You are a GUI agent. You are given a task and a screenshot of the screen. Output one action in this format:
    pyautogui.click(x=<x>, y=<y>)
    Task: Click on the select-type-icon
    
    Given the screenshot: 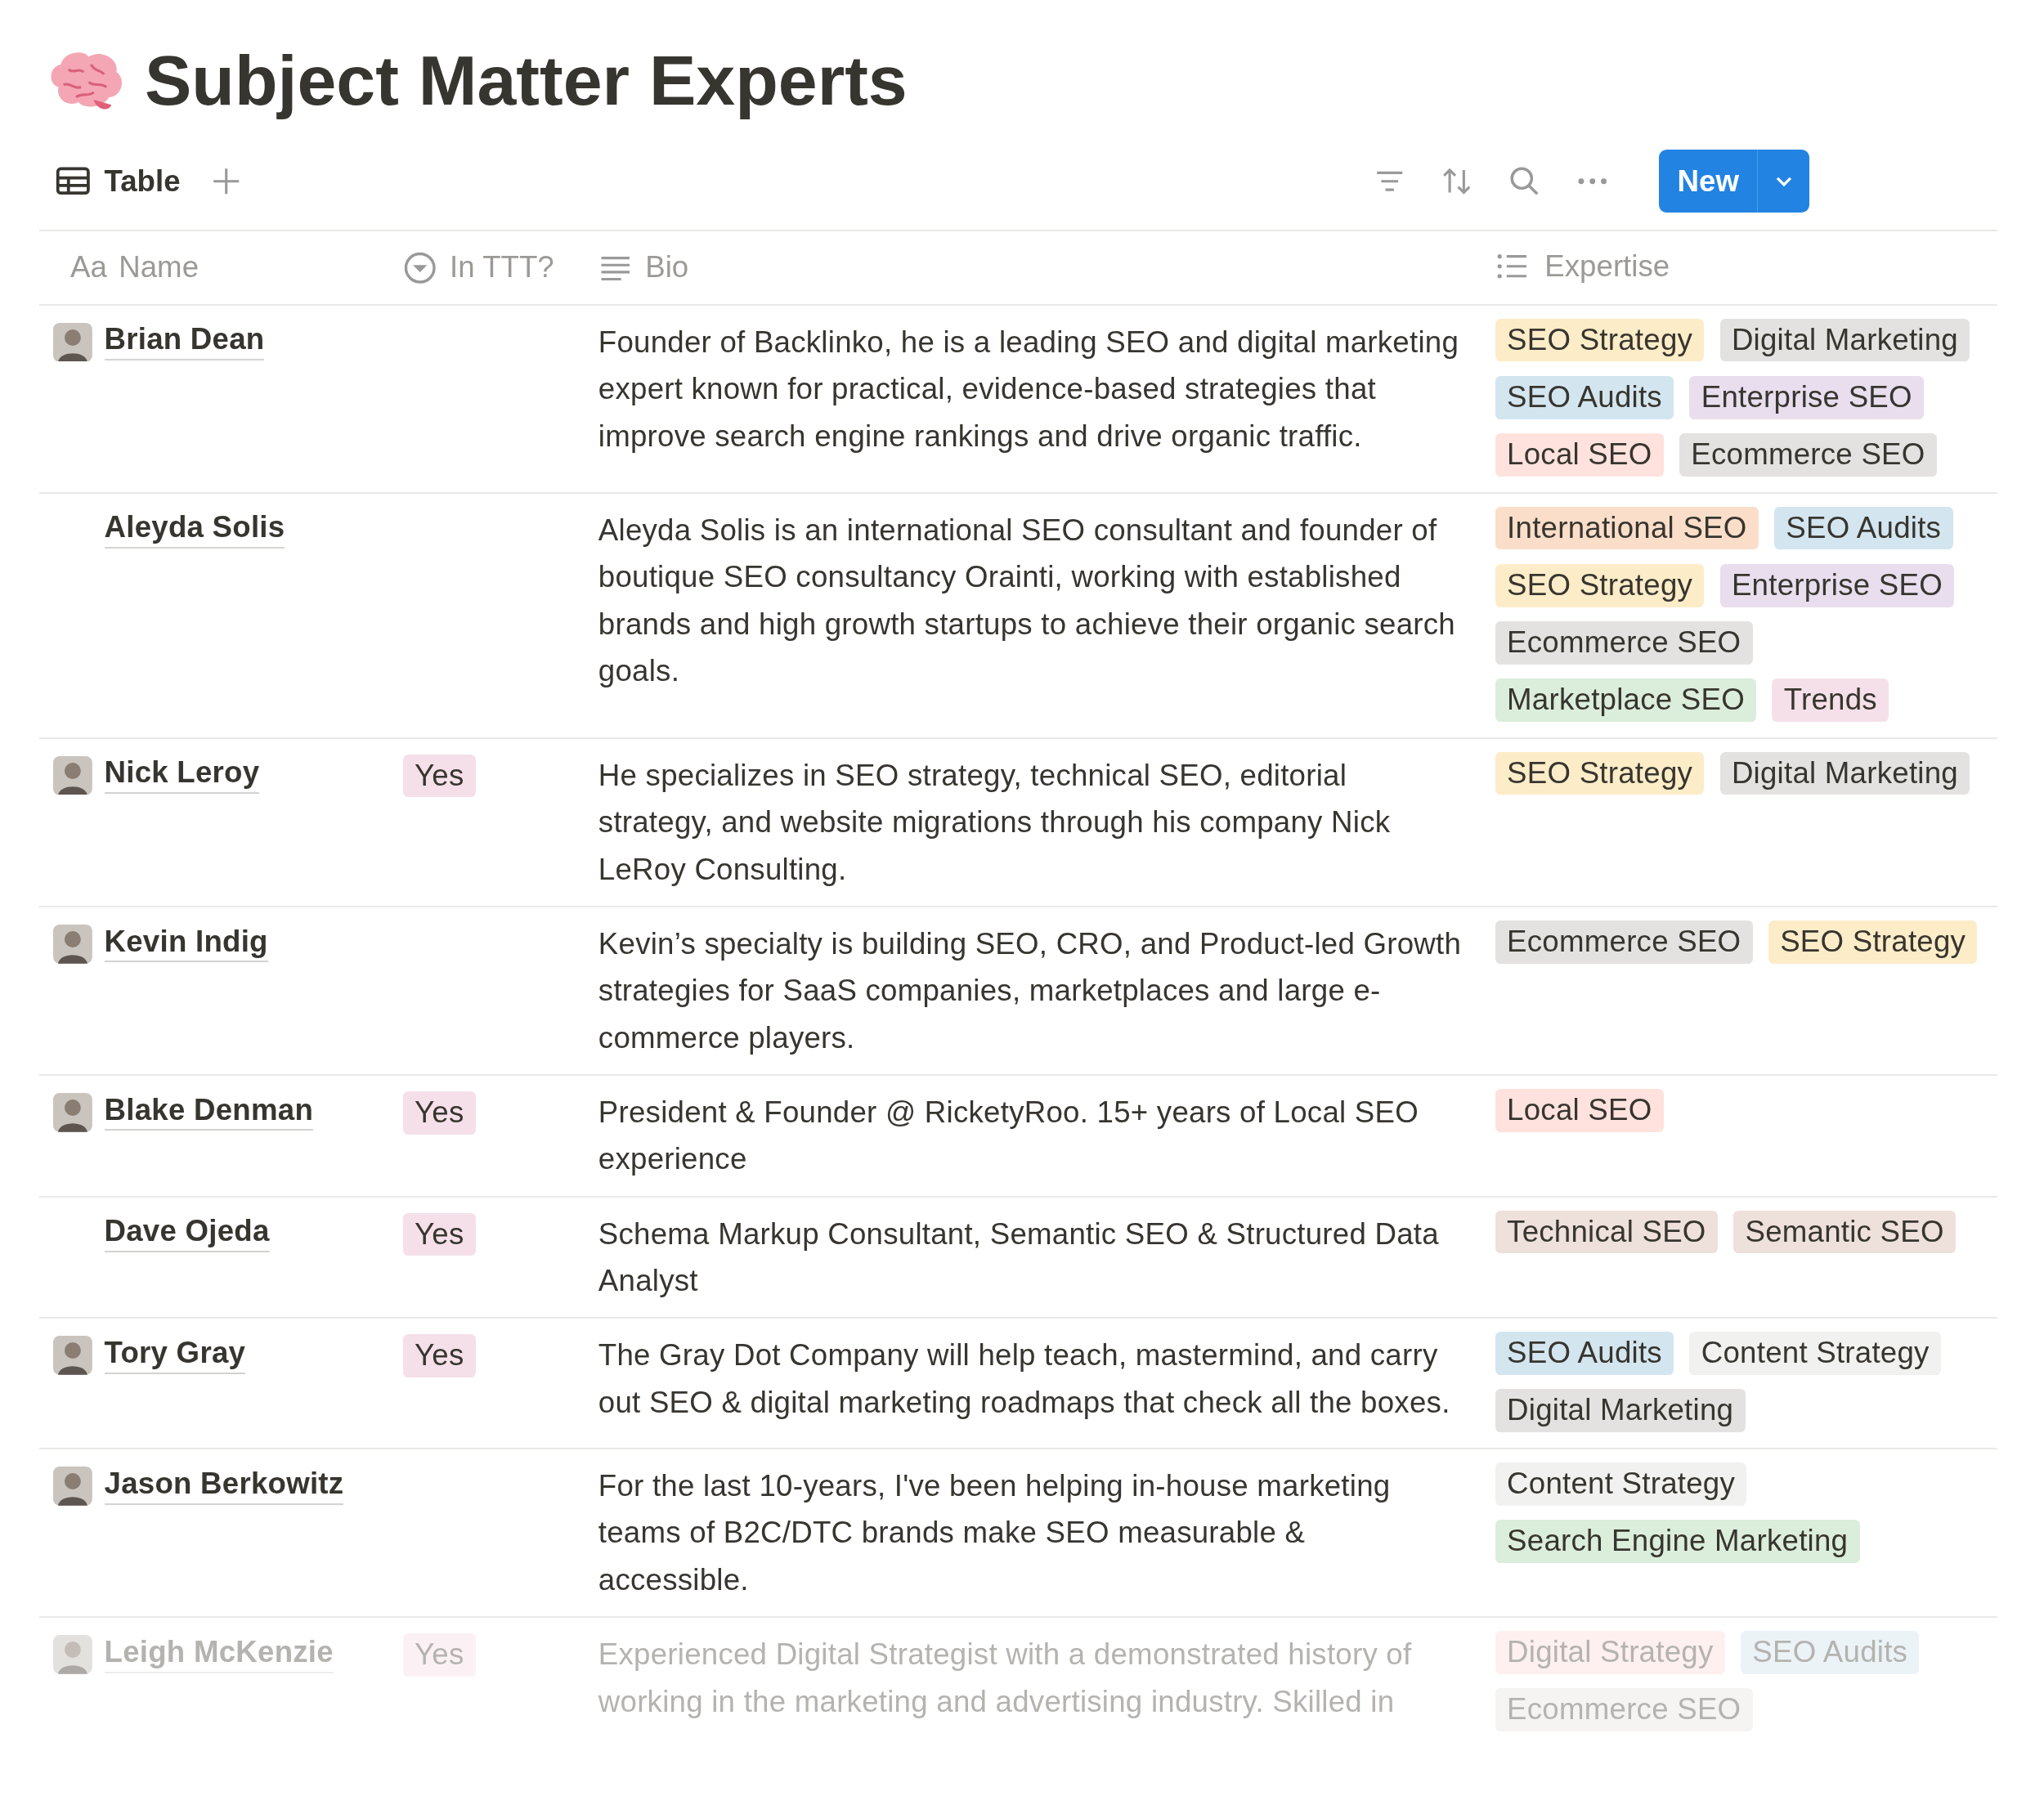 What is the action you would take?
    pyautogui.click(x=420, y=267)
    